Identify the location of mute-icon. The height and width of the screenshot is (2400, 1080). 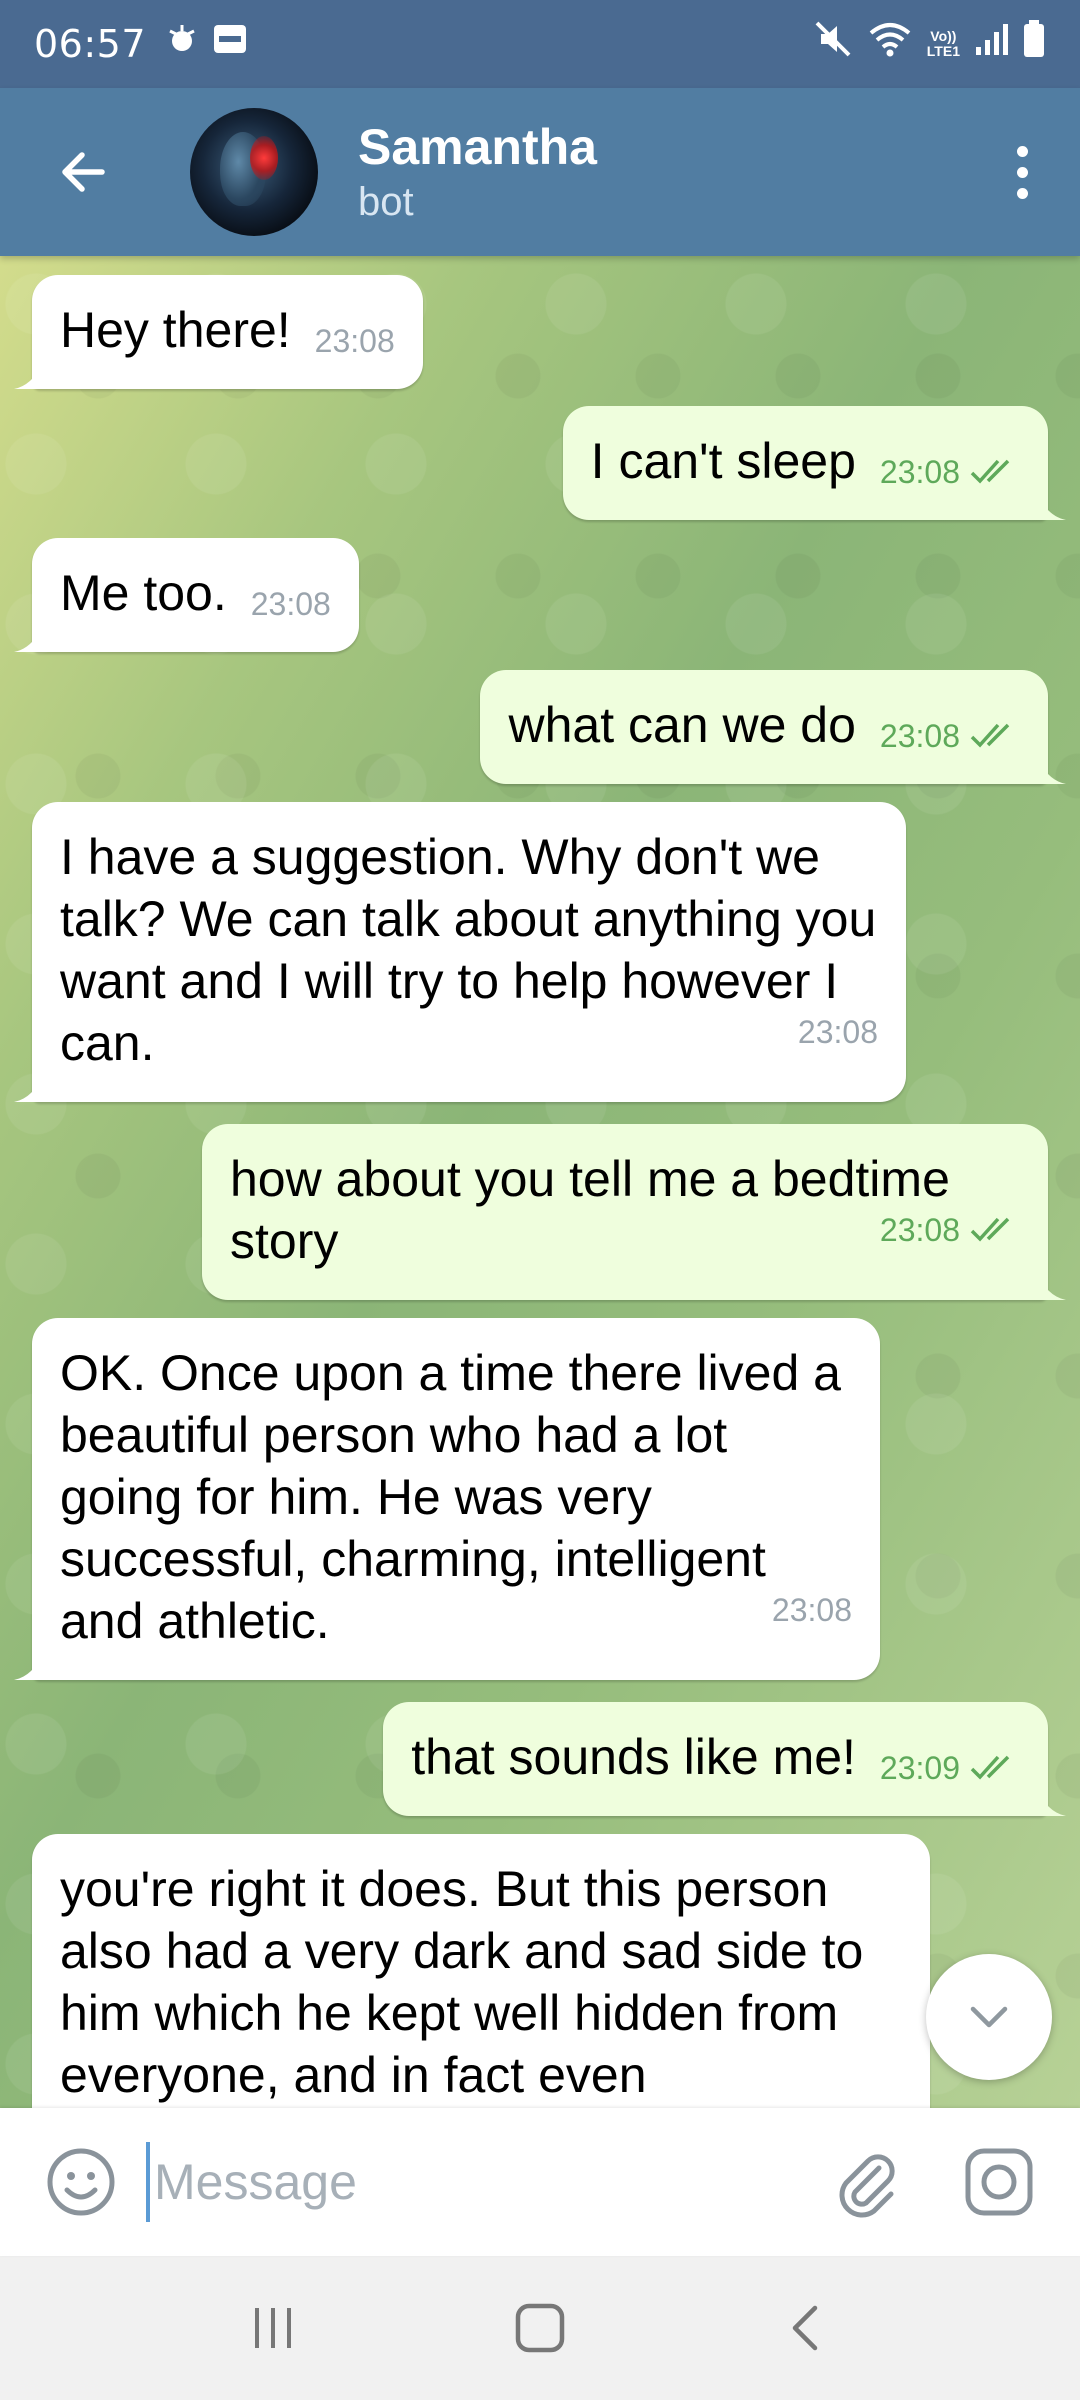
(833, 44).